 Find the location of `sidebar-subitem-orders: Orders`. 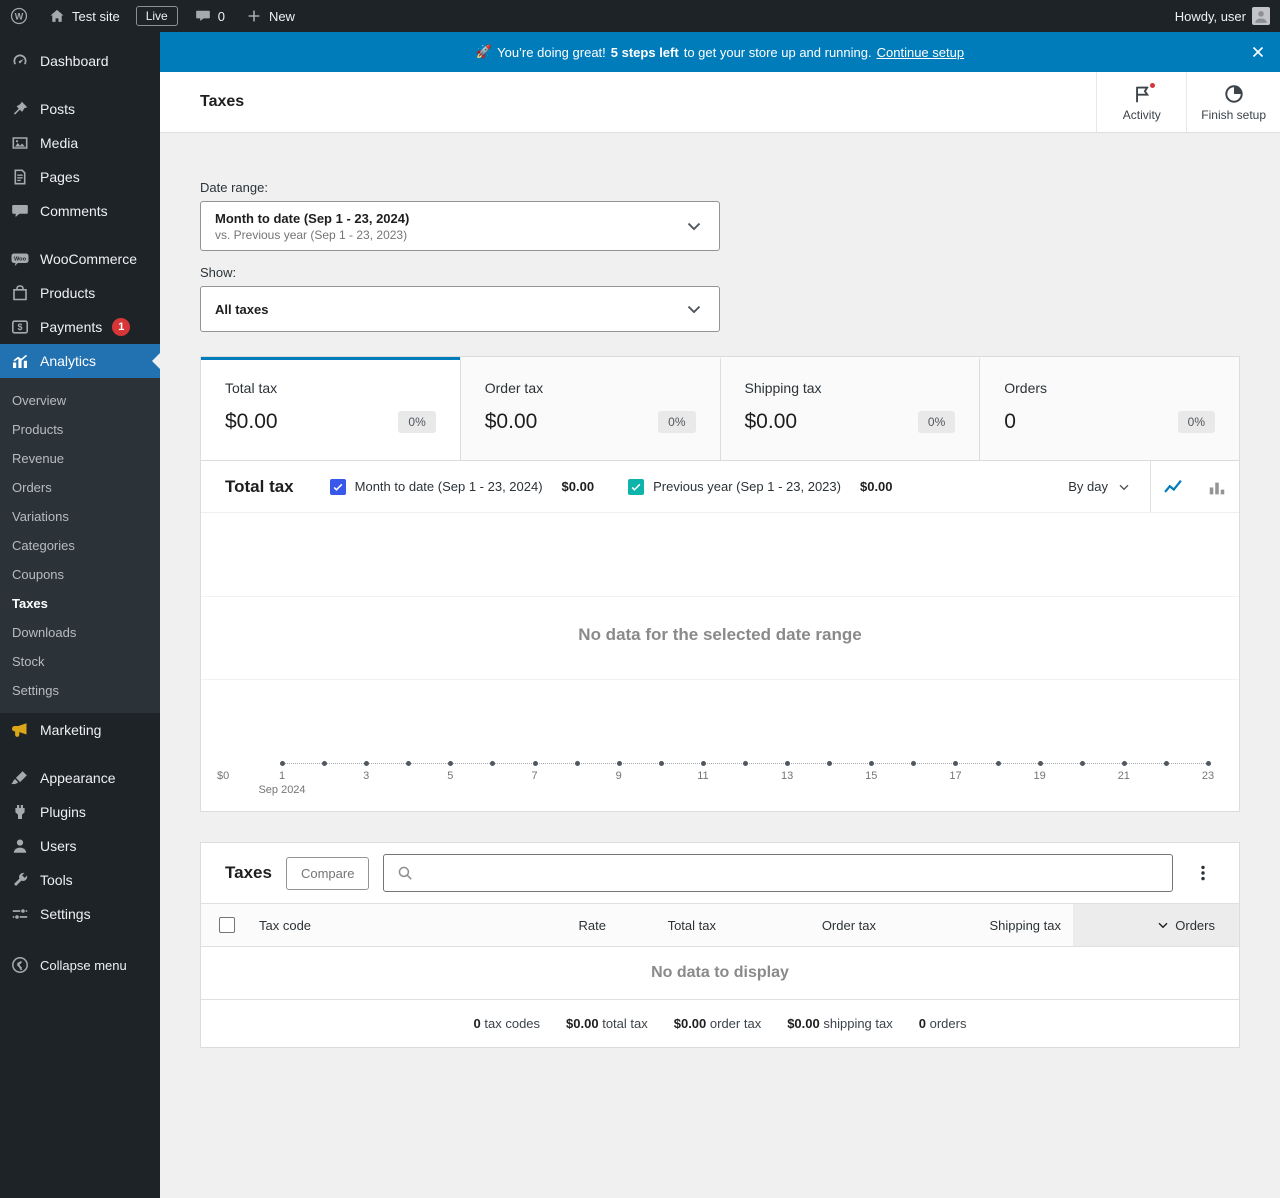

sidebar-subitem-orders: Orders is located at coordinates (80, 487).